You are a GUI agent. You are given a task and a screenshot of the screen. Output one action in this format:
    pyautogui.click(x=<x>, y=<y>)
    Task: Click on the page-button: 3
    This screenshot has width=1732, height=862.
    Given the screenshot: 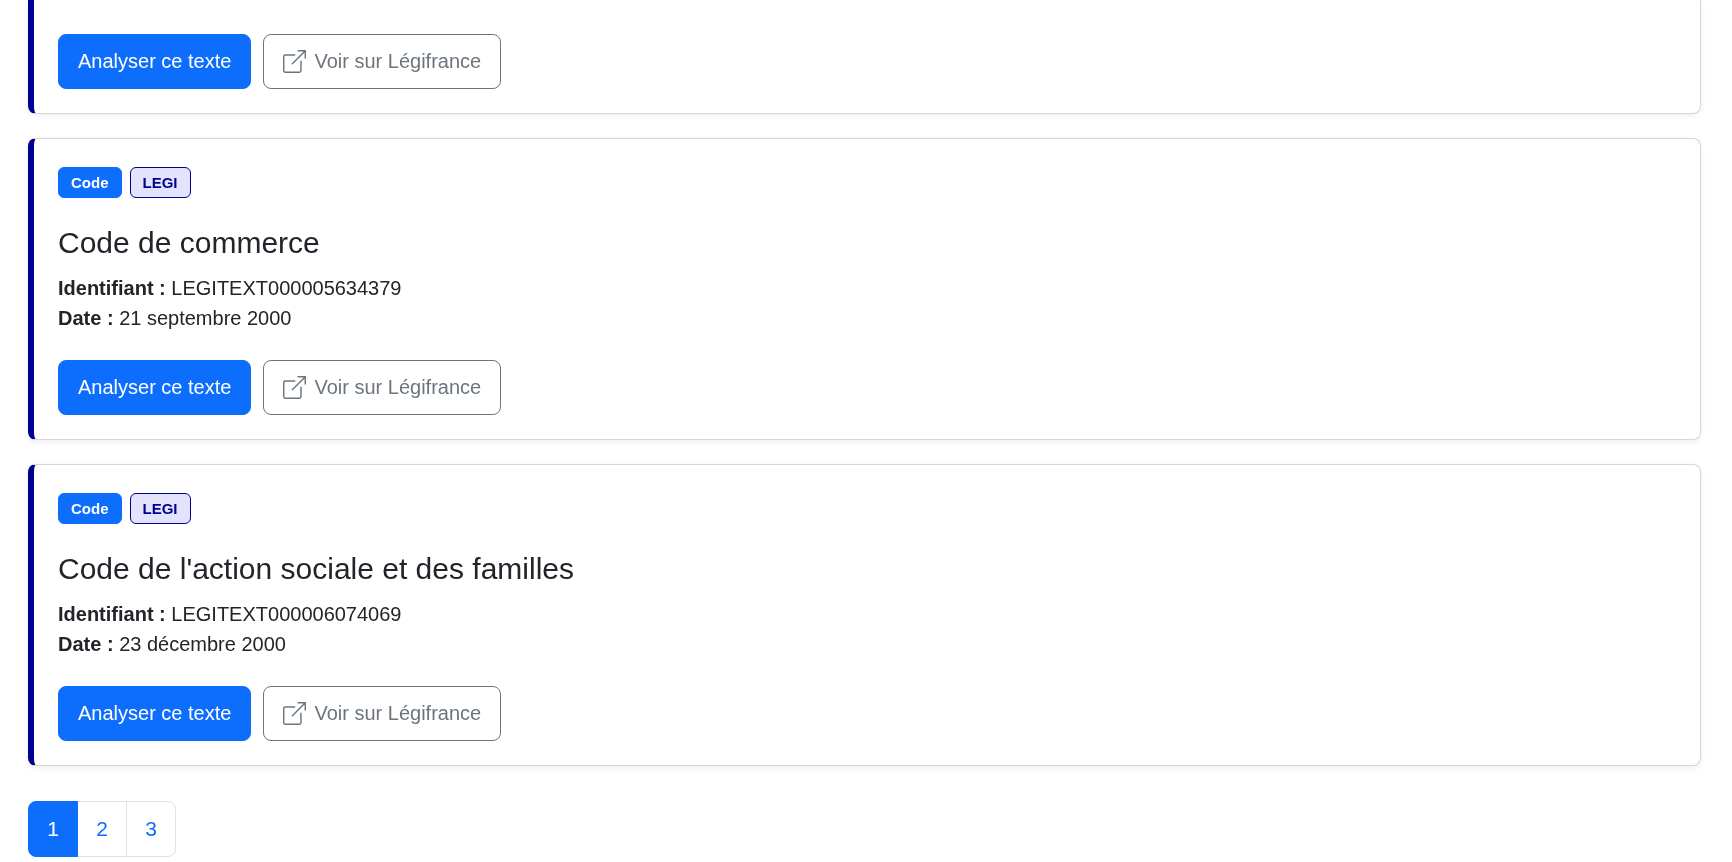 What is the action you would take?
    pyautogui.click(x=151, y=829)
    